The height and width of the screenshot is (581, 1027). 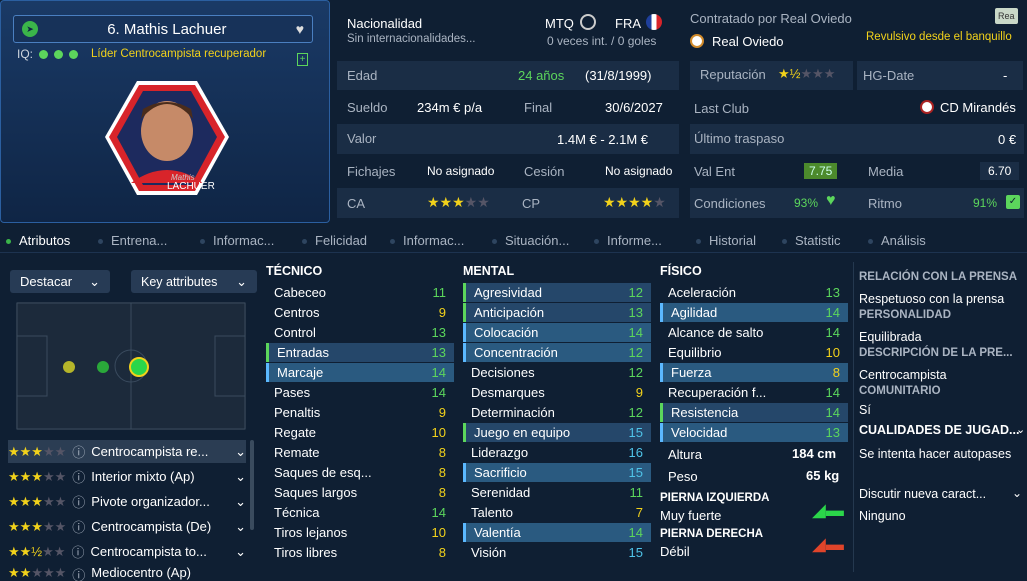 I want to click on attribute-row: Control 13, so click(x=360, y=332).